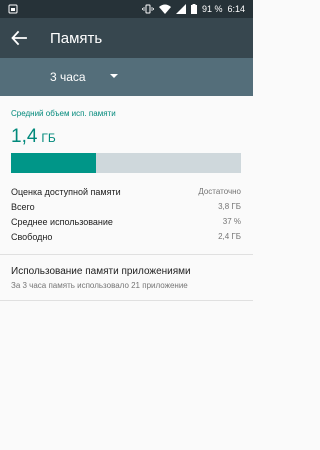 The width and height of the screenshot is (320, 450). I want to click on usage-bar, so click(126, 163).